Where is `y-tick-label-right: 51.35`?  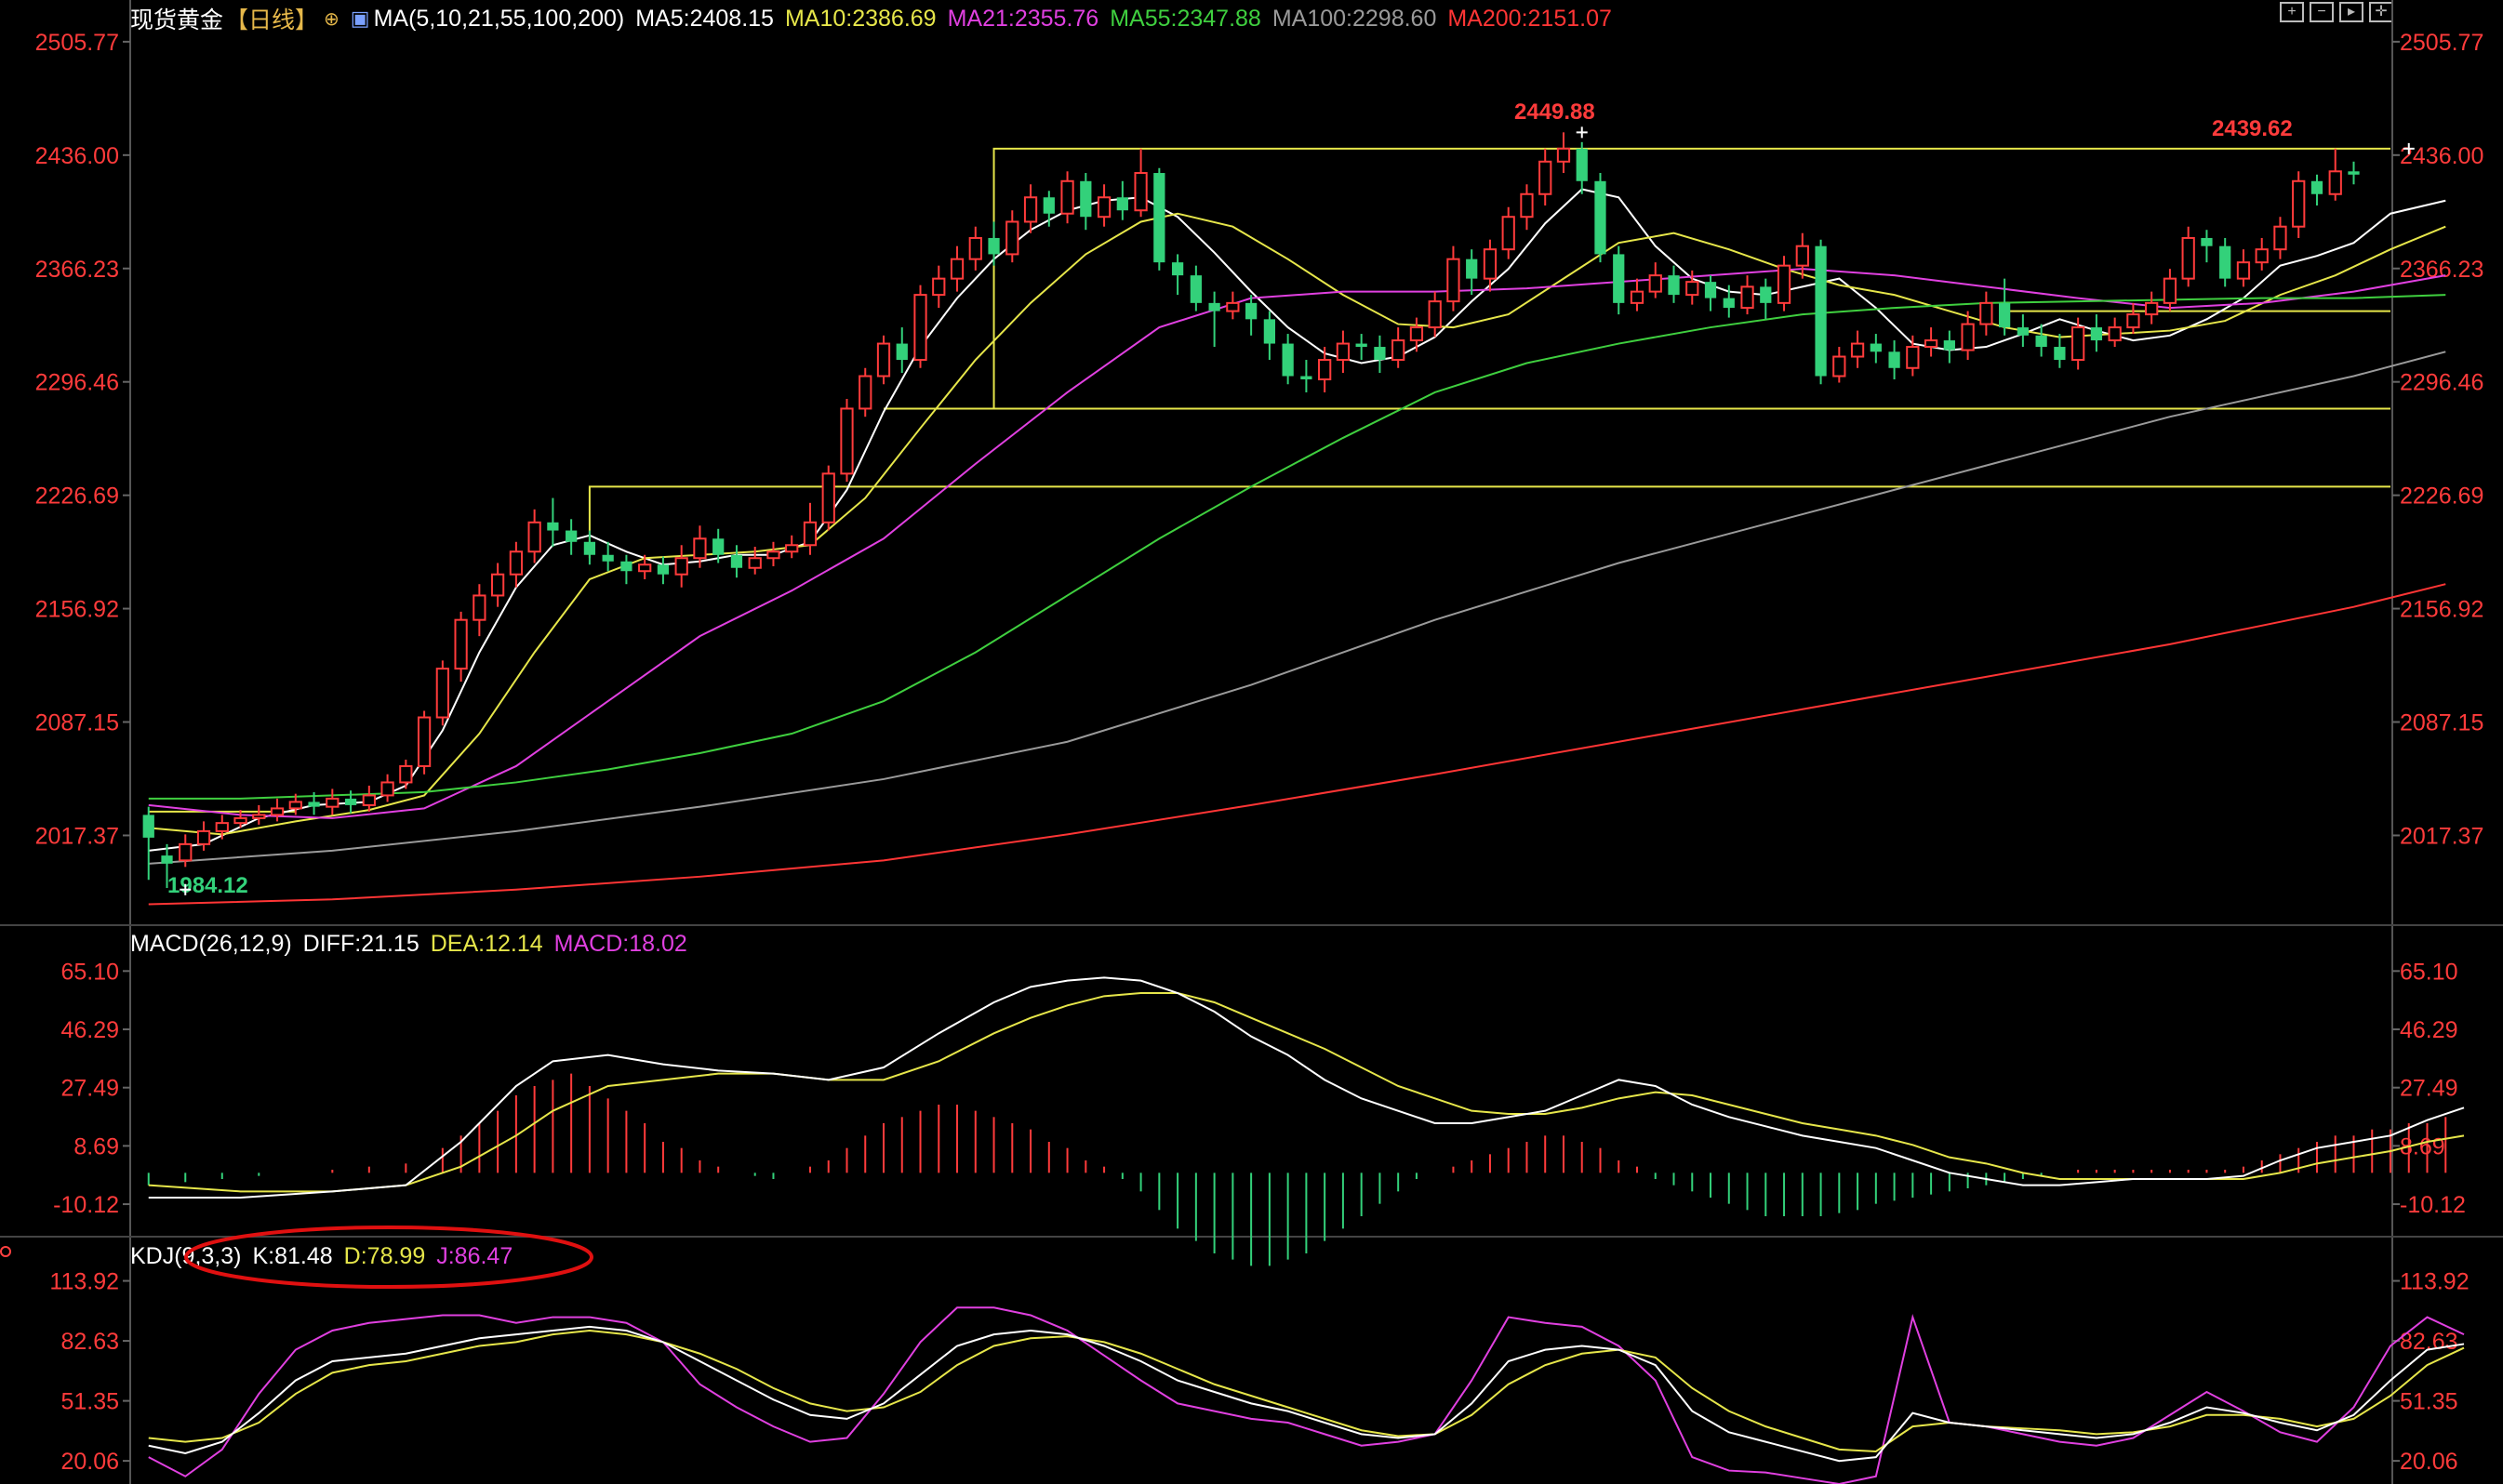
y-tick-label-right: 51.35 is located at coordinates (2429, 1402).